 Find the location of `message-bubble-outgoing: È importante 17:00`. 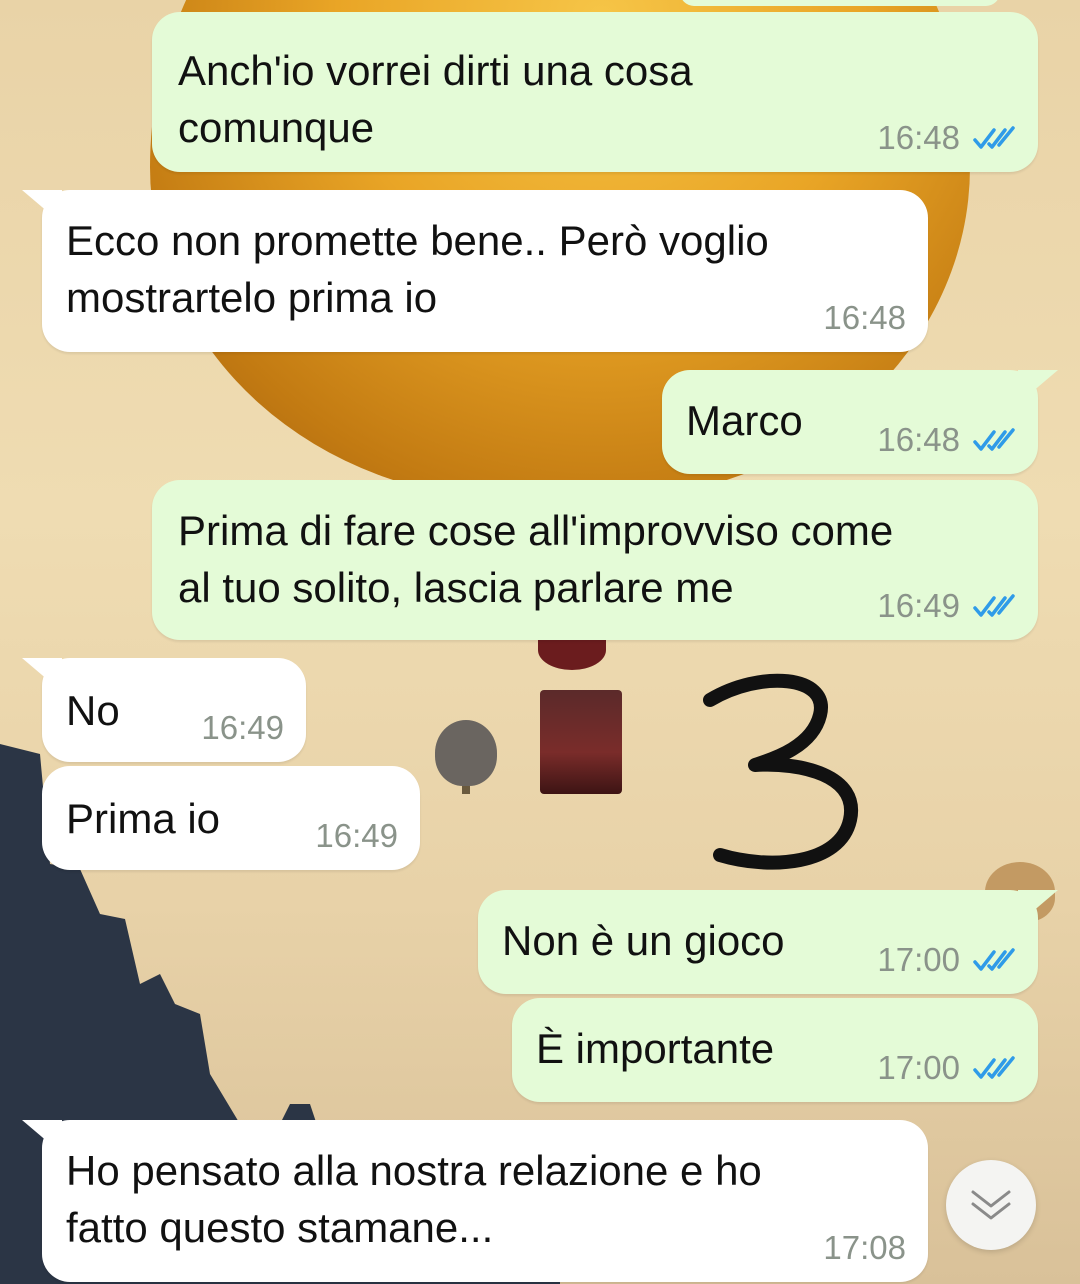

message-bubble-outgoing: È importante 17:00 is located at coordinates (775, 1050).